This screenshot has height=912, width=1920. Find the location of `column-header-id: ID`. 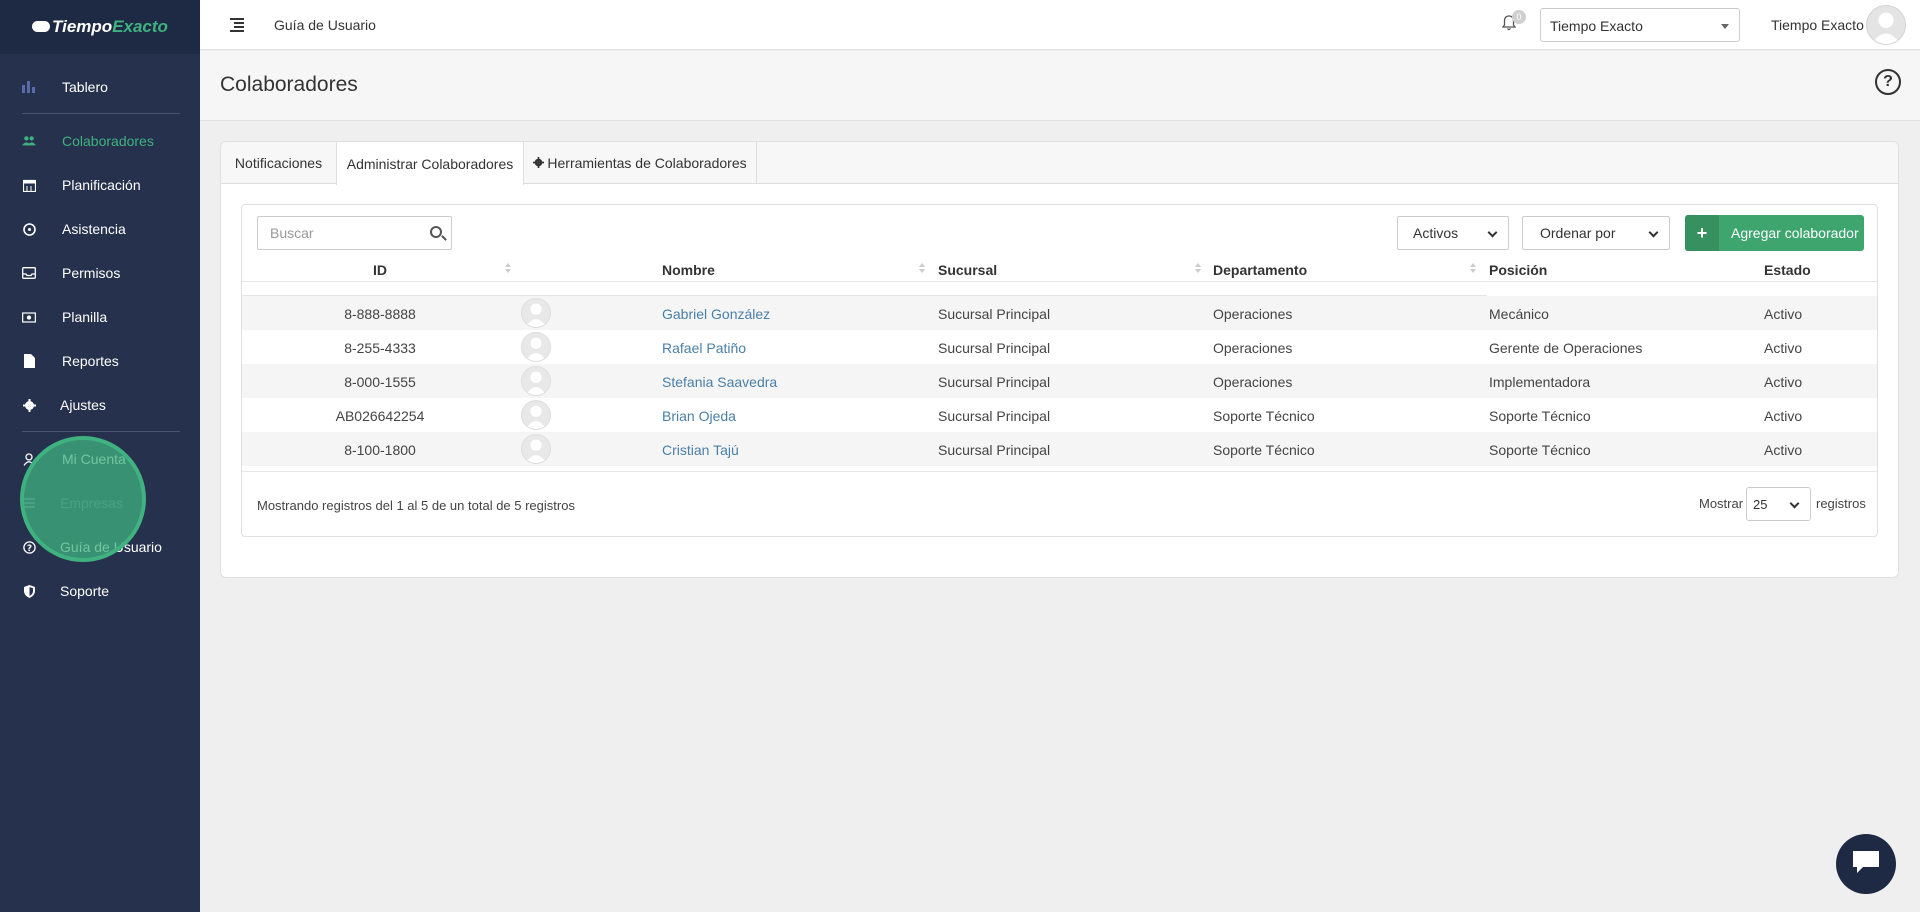

column-header-id: ID is located at coordinates (380, 270).